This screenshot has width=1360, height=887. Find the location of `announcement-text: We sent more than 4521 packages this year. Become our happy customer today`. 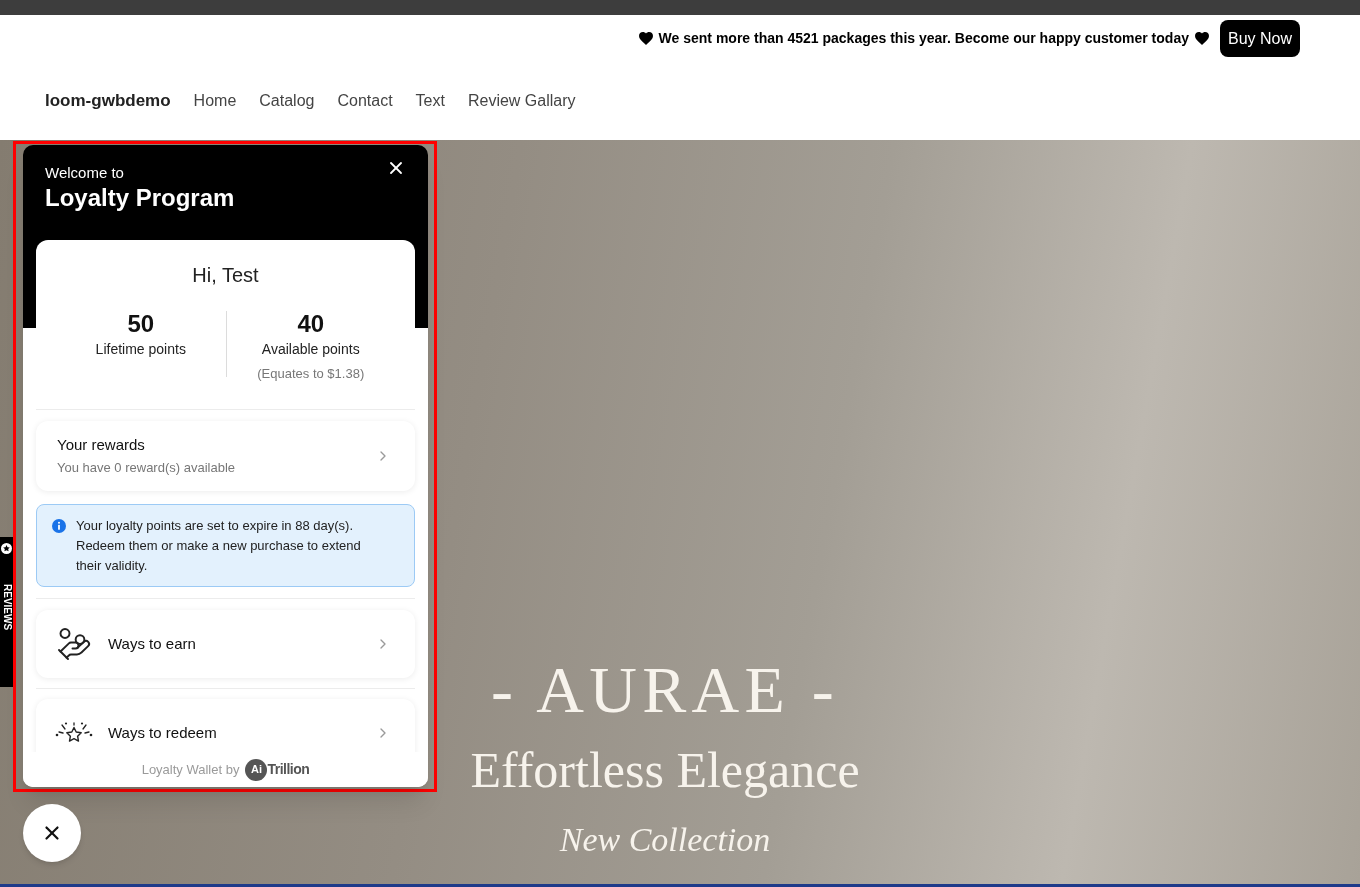

announcement-text: We sent more than 4521 packages this year. Become our happy customer today is located at coordinates (923, 38).